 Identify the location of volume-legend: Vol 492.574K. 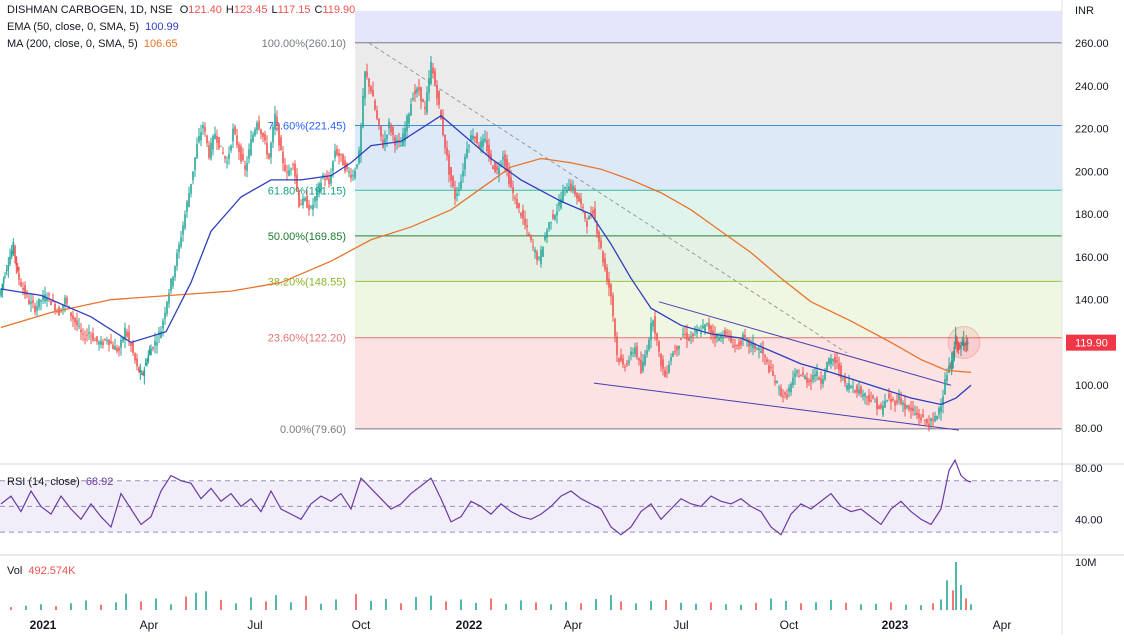
(41, 571).